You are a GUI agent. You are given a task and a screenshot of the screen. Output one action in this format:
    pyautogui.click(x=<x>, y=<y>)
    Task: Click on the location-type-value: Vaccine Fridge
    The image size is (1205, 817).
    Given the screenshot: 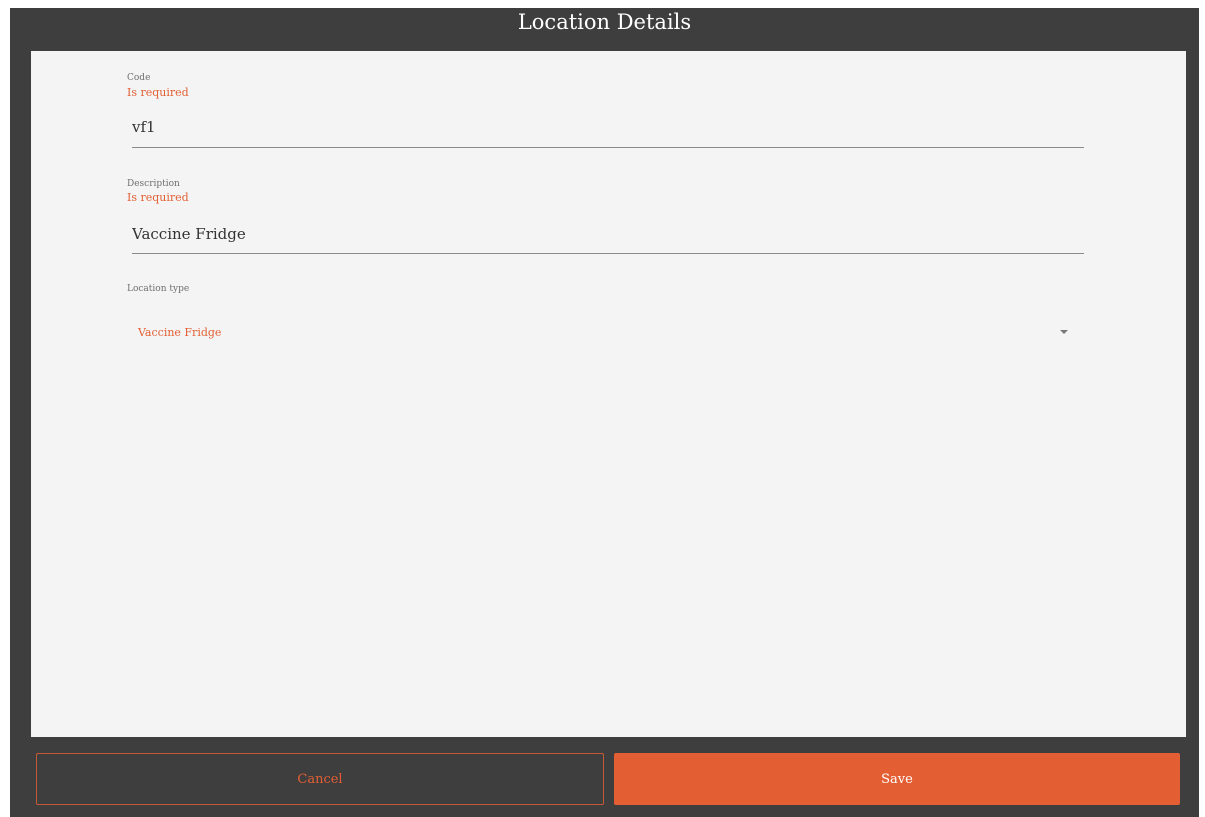 What is the action you would take?
    pyautogui.click(x=180, y=332)
    